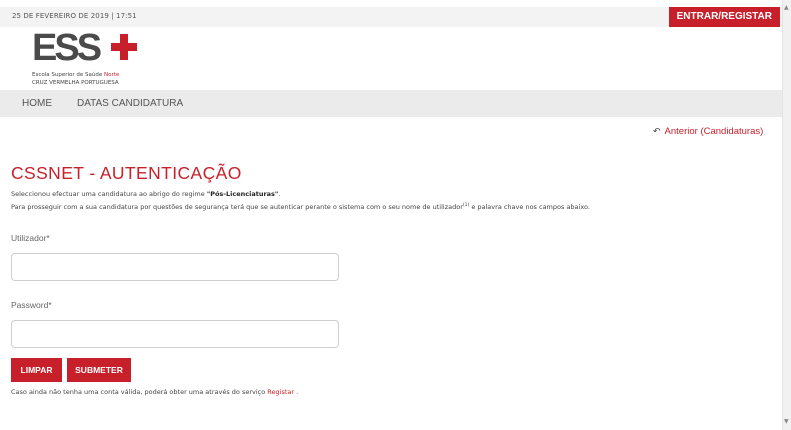 The image size is (791, 430). I want to click on scroll-up-icon: ▲, so click(786, 7).